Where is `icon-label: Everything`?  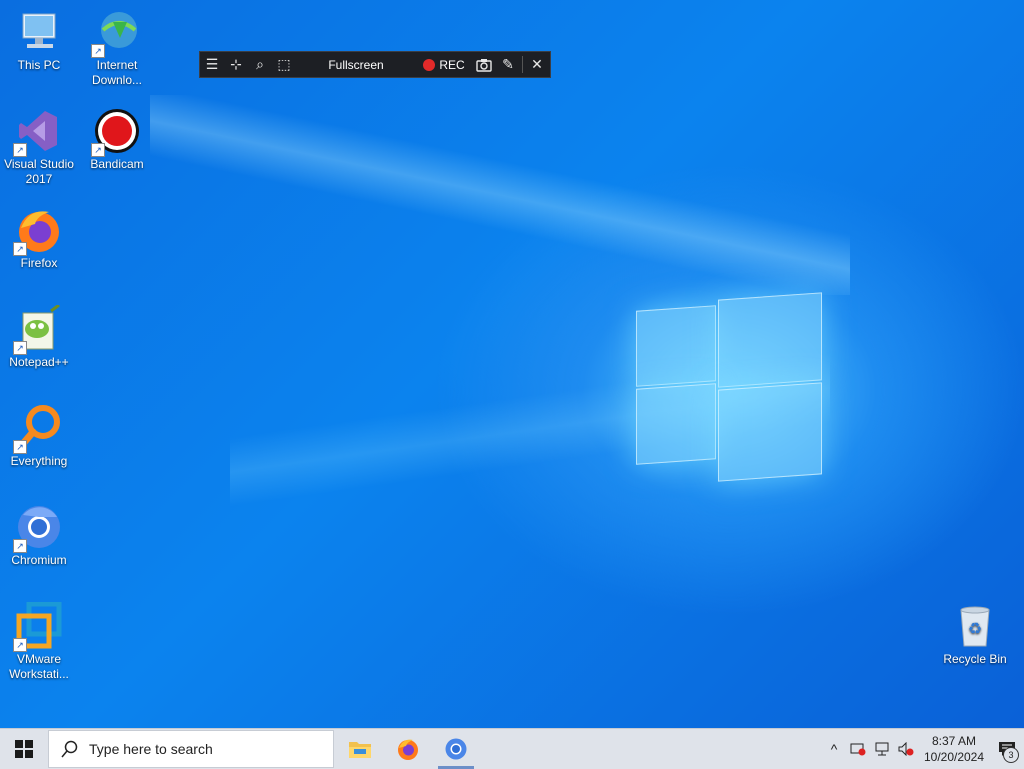 icon-label: Everything is located at coordinates (39, 461).